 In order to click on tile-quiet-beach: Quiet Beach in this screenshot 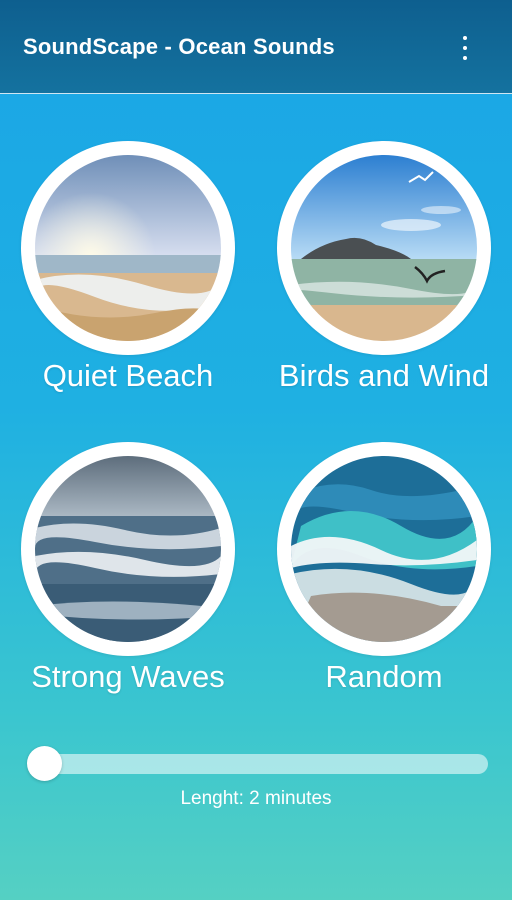, I will do `click(128, 267)`.